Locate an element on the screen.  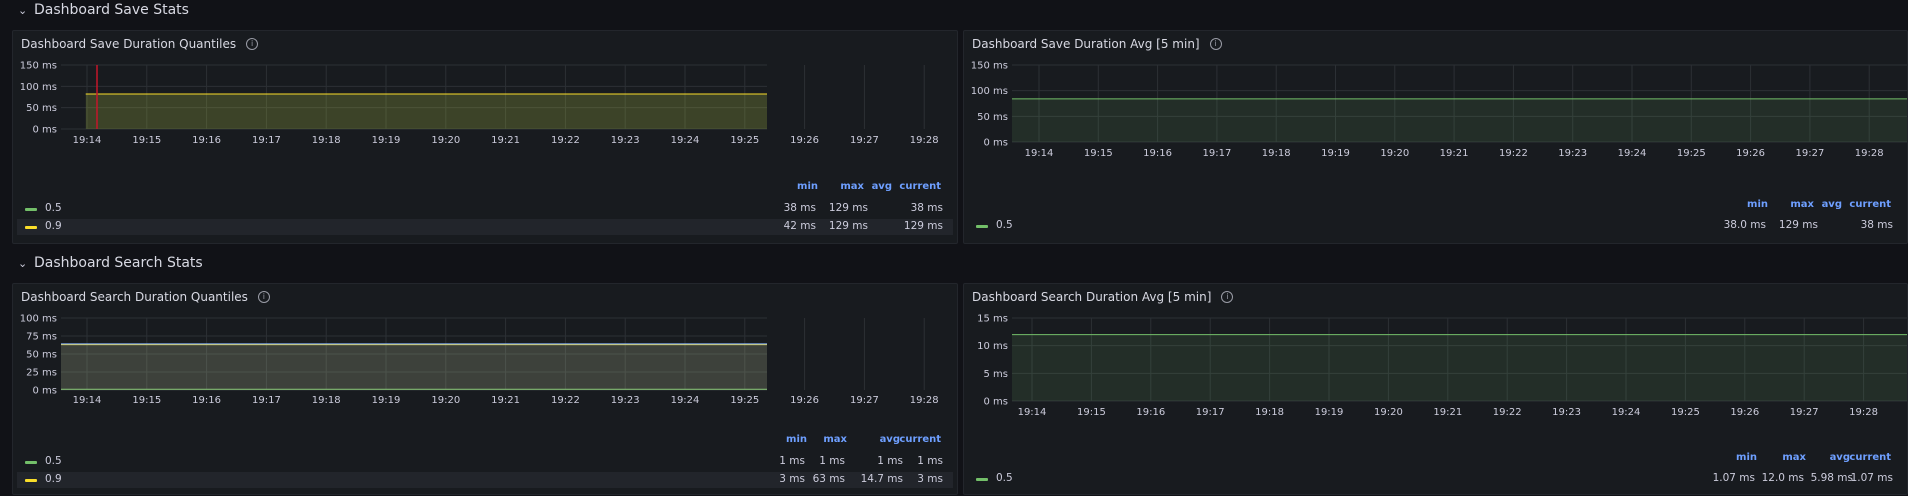
panel-title-text: Dashboard Search Duration Avg [5 min] is located at coordinates (1092, 297).